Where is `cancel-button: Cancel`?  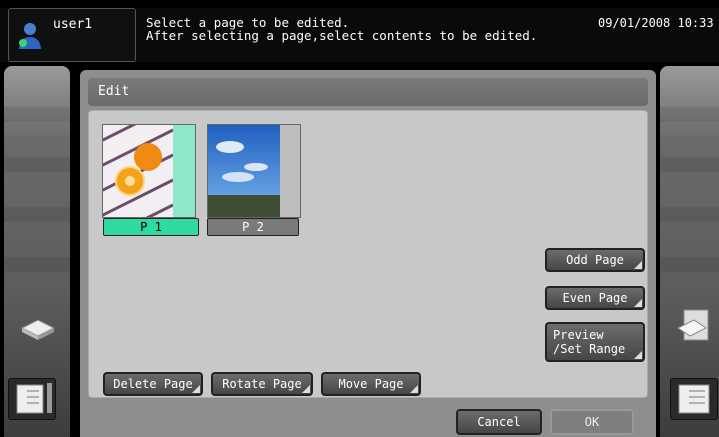
cancel-button: Cancel is located at coordinates (499, 422).